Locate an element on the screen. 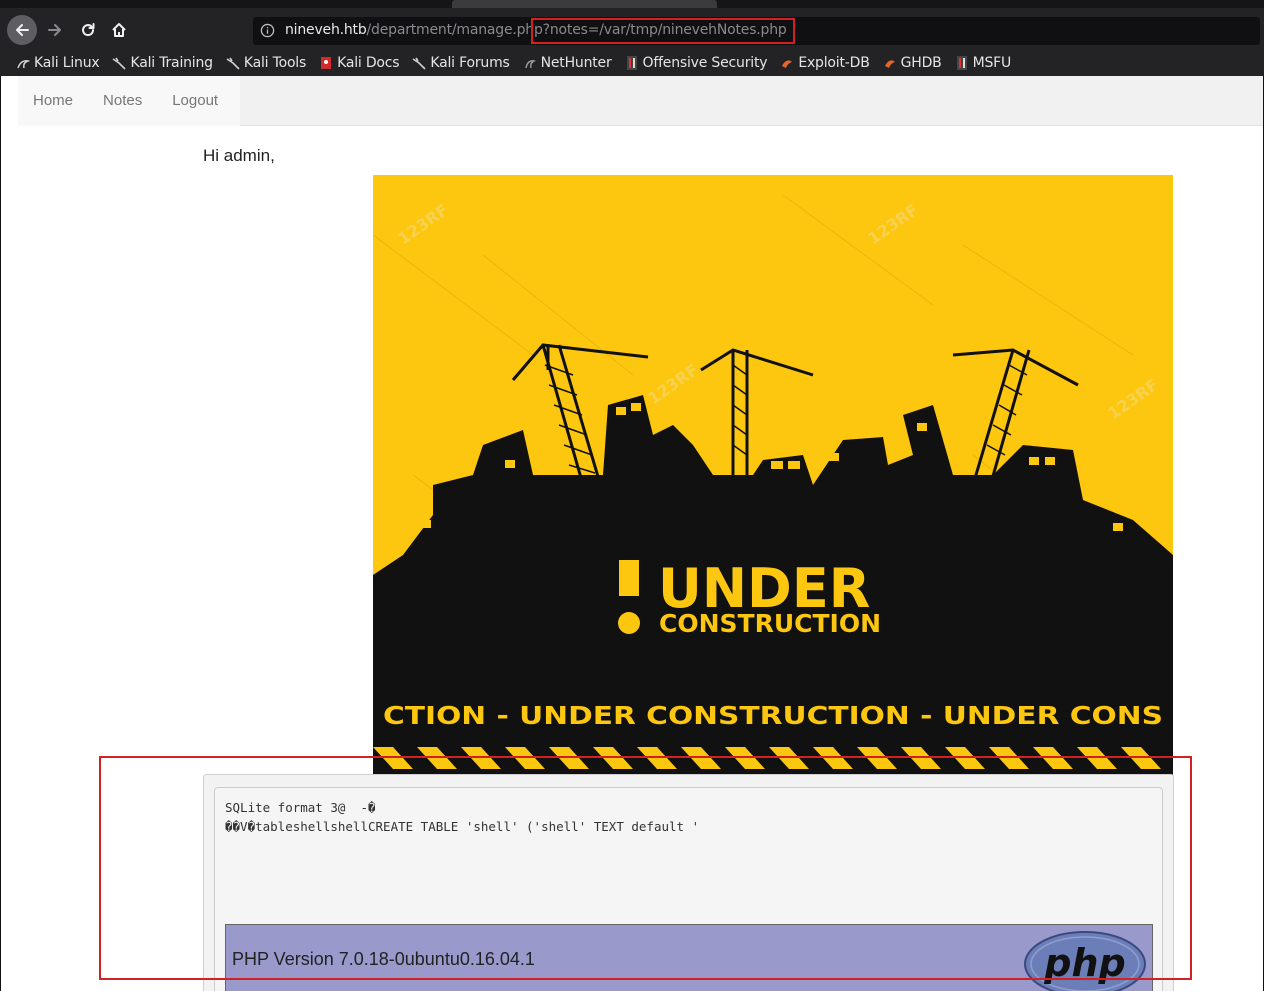 The width and height of the screenshot is (1264, 991). site-nav-links: Home Notes Logout is located at coordinates (129, 101).